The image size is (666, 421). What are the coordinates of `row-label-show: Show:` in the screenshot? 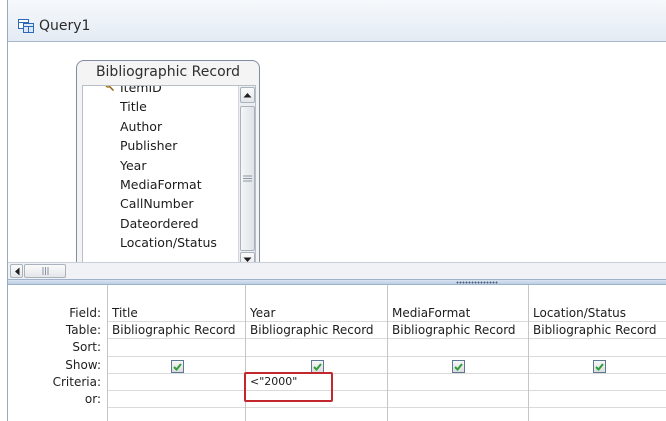 It's located at (83, 365).